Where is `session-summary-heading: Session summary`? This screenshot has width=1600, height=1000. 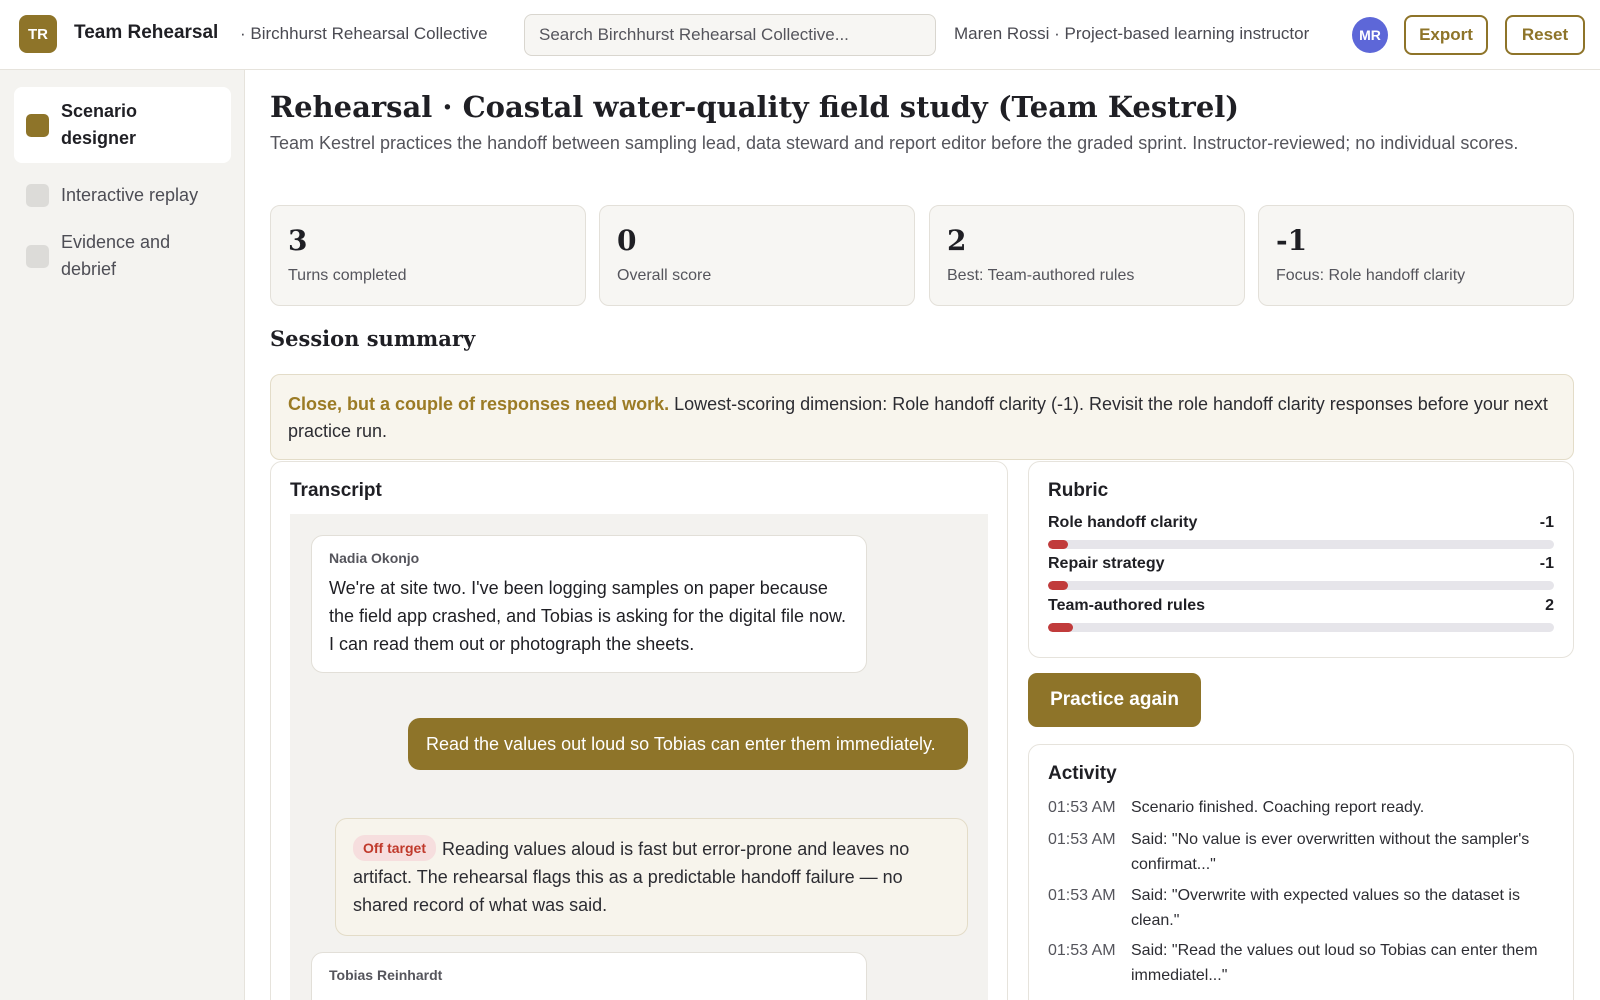
session-summary-heading: Session summary is located at coordinates (373, 338).